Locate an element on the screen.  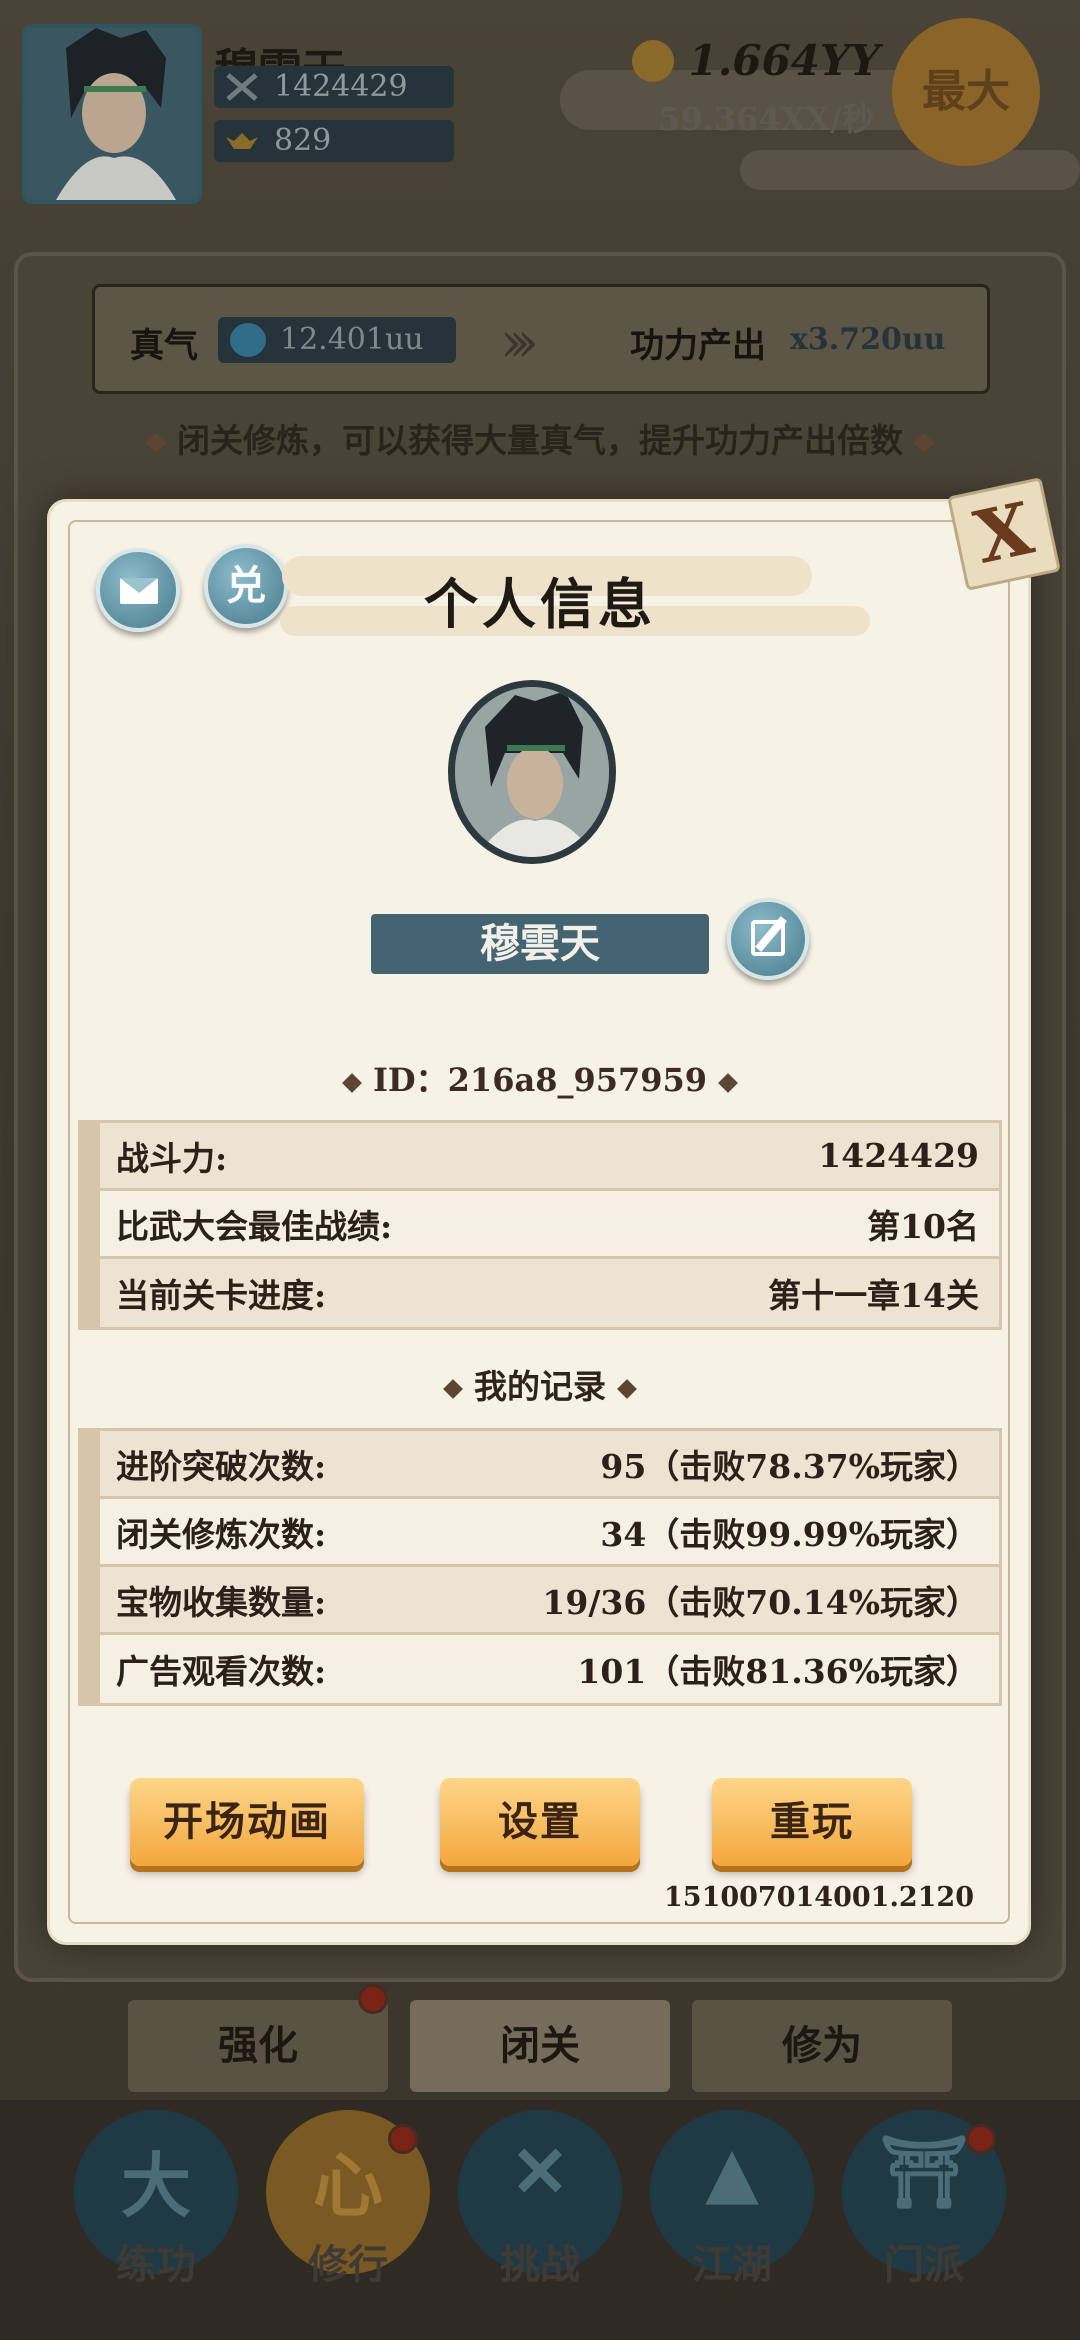
table-row: 比武大会最佳战绩: 第10名 is located at coordinates (549, 1225).